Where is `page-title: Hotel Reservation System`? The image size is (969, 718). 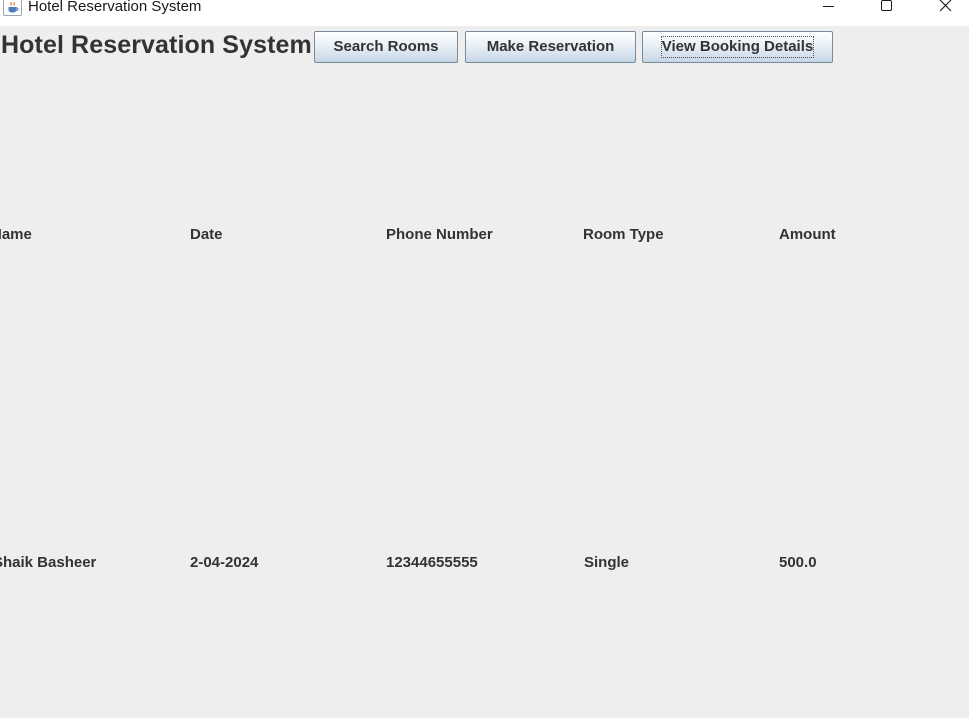 page-title: Hotel Reservation System is located at coordinates (156, 45).